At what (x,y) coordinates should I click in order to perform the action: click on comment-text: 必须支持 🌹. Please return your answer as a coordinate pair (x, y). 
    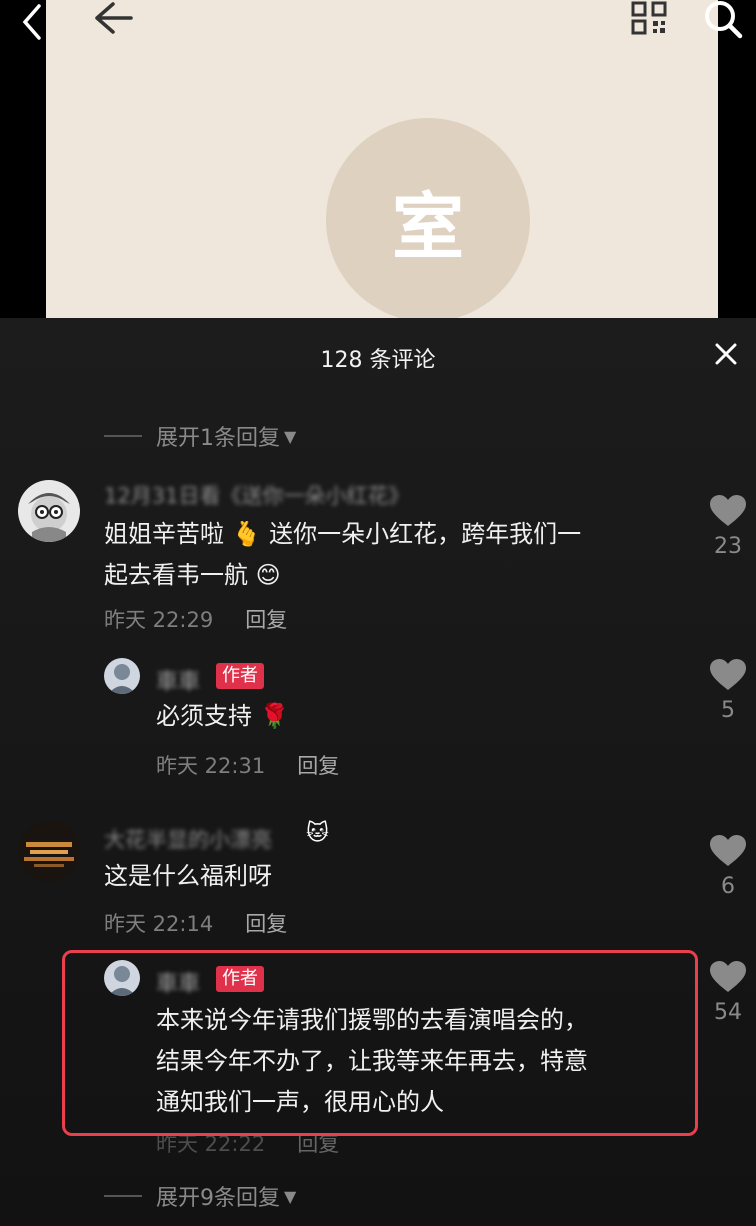
    Looking at the image, I should click on (223, 716).